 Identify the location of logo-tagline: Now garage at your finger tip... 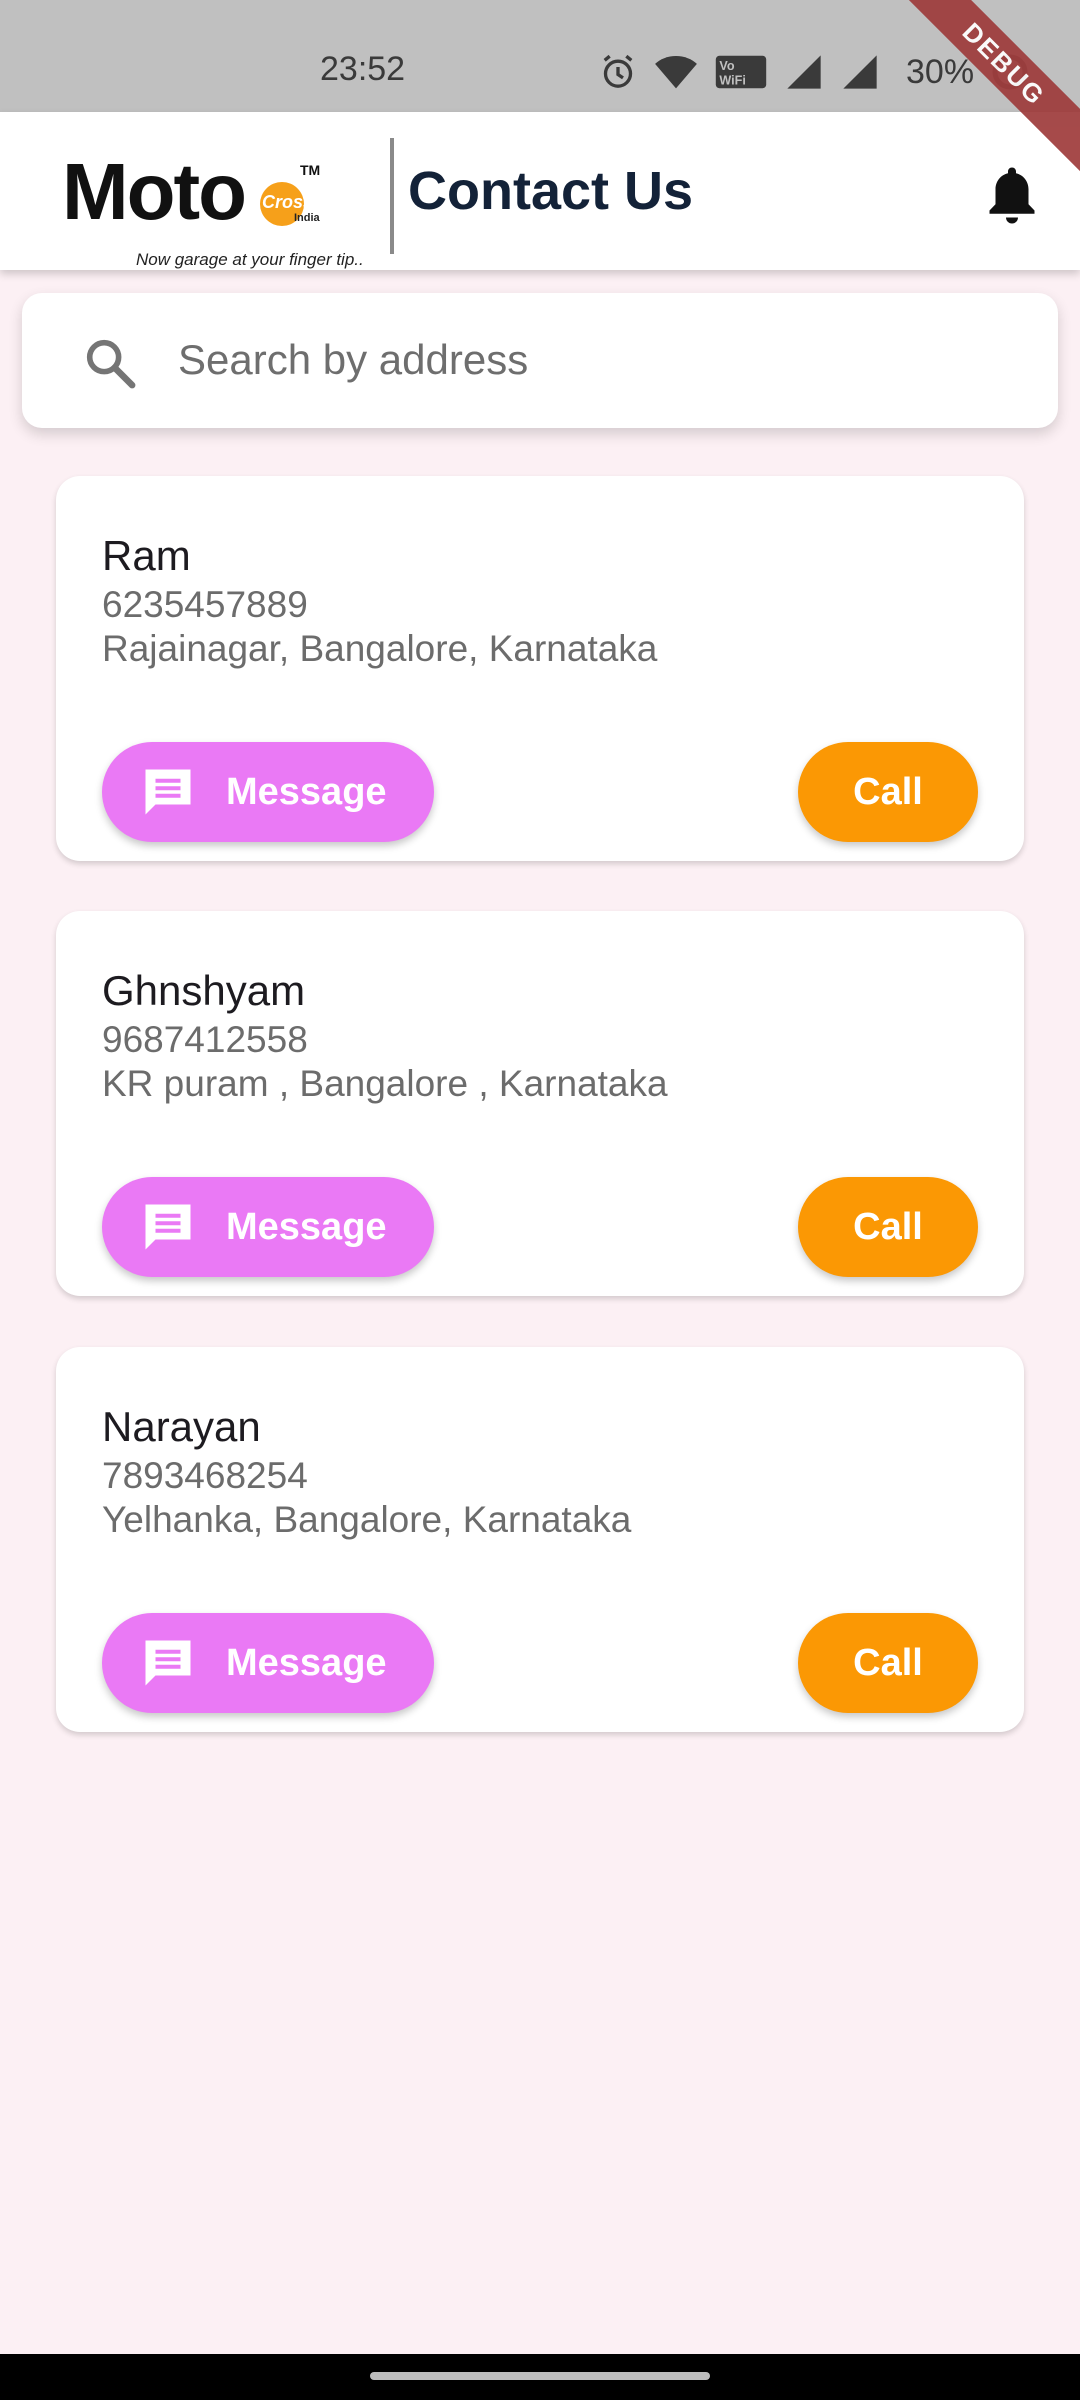
(250, 259).